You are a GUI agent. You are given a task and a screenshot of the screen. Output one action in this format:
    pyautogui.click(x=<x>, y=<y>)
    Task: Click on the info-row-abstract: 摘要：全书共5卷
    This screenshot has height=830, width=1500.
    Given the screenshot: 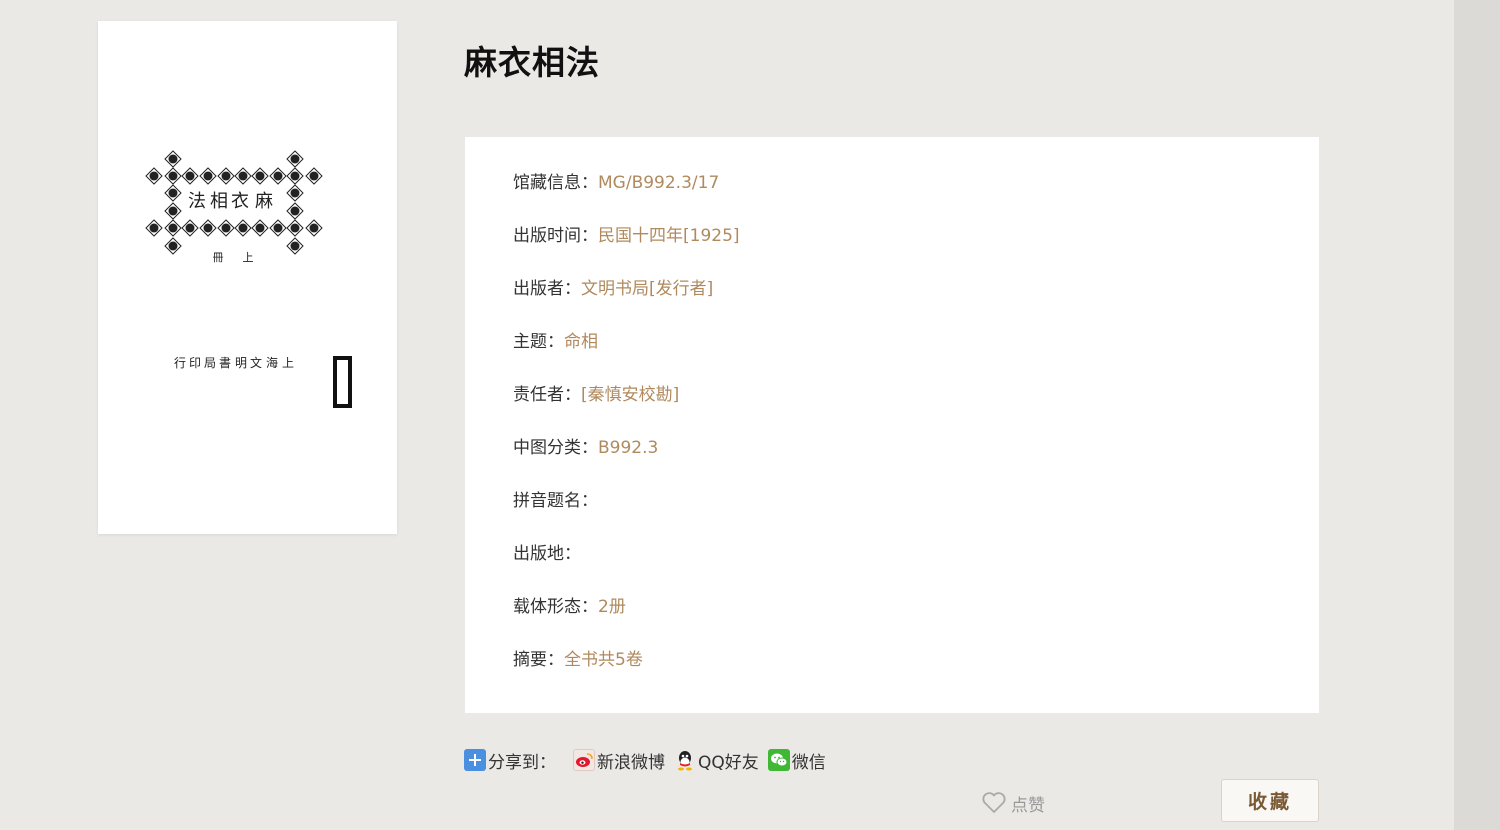 What is the action you would take?
    pyautogui.click(x=578, y=660)
    